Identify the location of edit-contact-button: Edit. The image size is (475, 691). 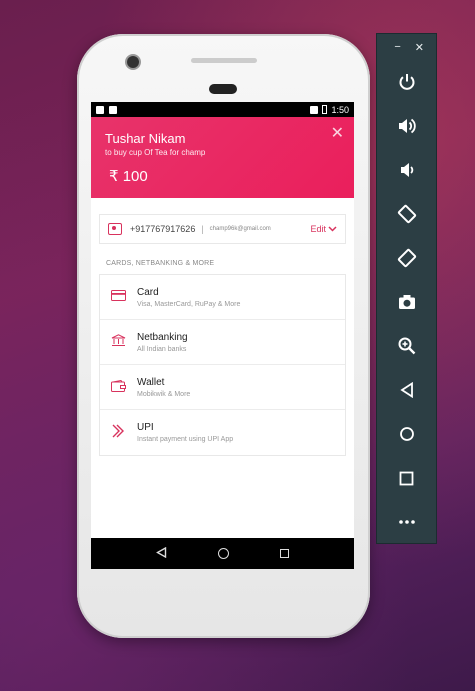
(323, 229).